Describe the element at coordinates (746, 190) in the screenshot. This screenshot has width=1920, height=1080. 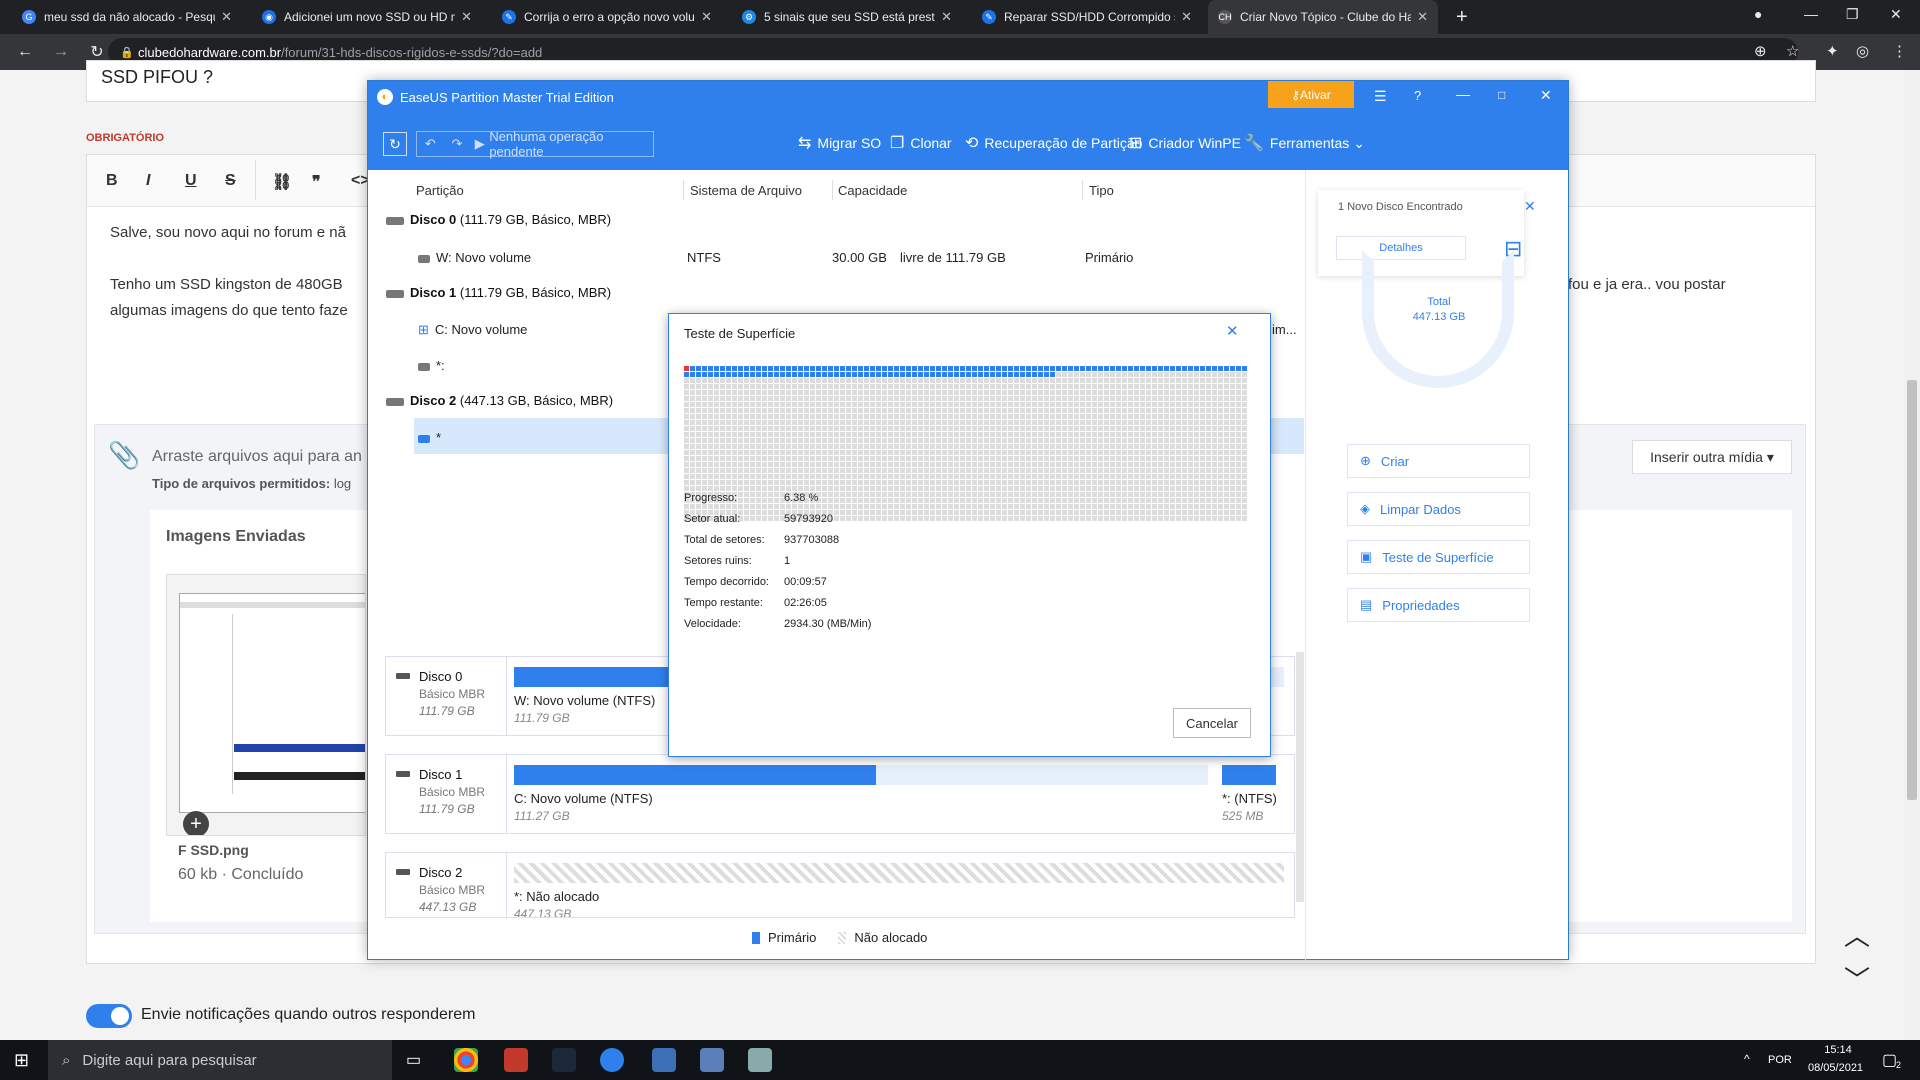
I see `col-filesystem: Sistema de Arquivo` at that location.